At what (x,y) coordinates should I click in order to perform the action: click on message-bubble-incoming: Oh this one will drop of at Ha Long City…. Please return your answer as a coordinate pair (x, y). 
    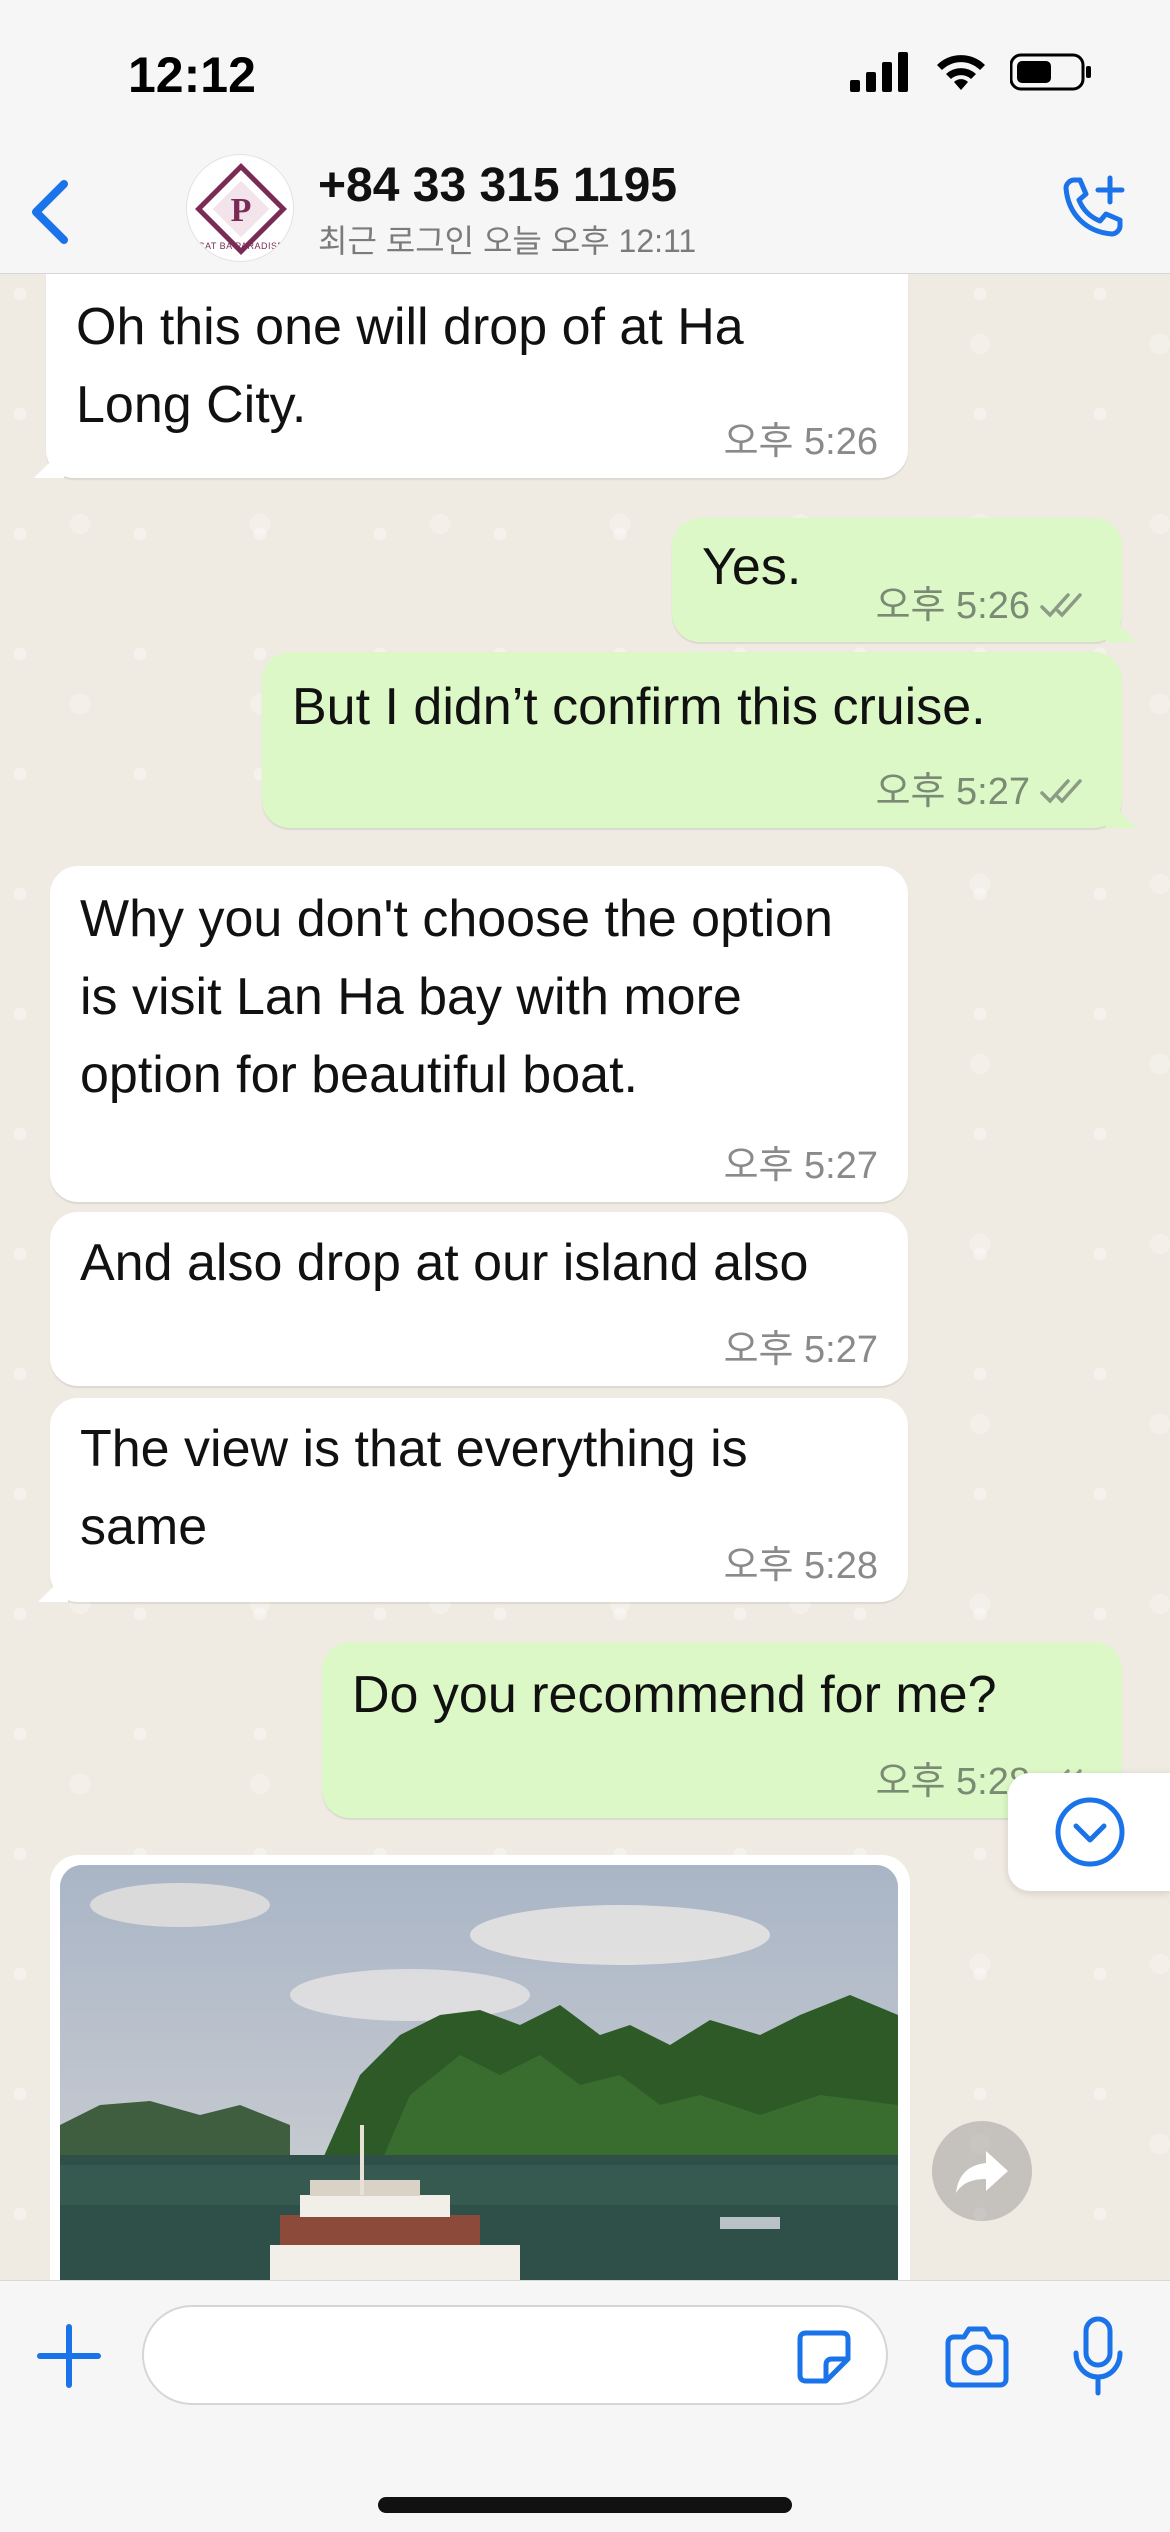
    Looking at the image, I should click on (471, 376).